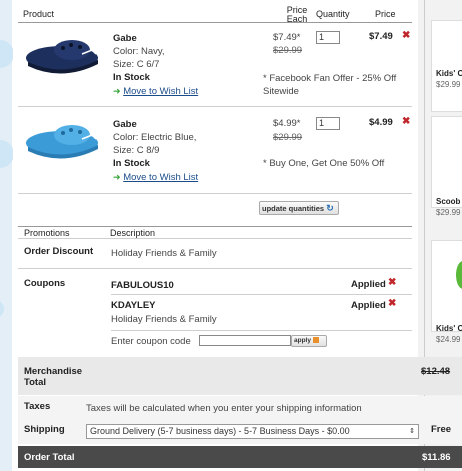 The height and width of the screenshot is (471, 462). I want to click on shoe-thumbnail-icon, so click(459, 275).